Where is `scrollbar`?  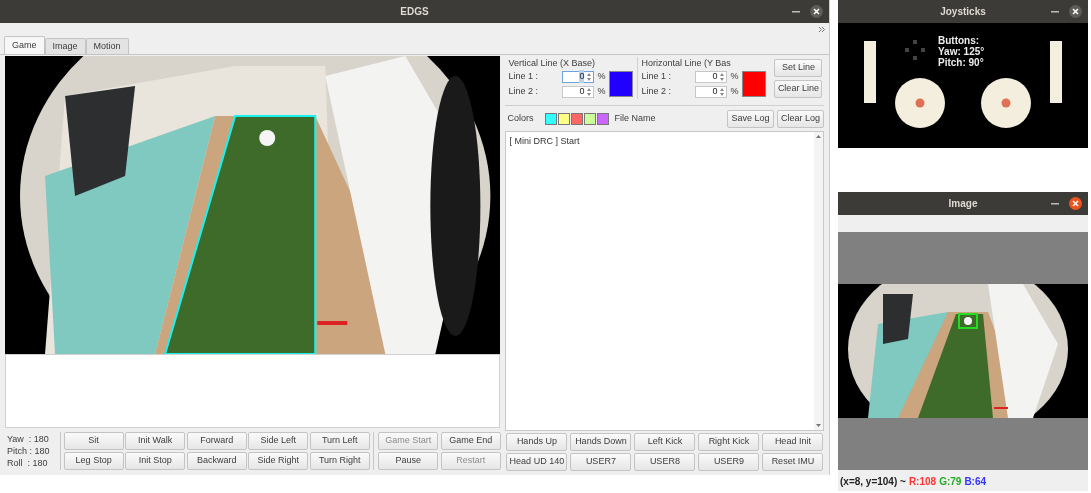 scrollbar is located at coordinates (818, 281).